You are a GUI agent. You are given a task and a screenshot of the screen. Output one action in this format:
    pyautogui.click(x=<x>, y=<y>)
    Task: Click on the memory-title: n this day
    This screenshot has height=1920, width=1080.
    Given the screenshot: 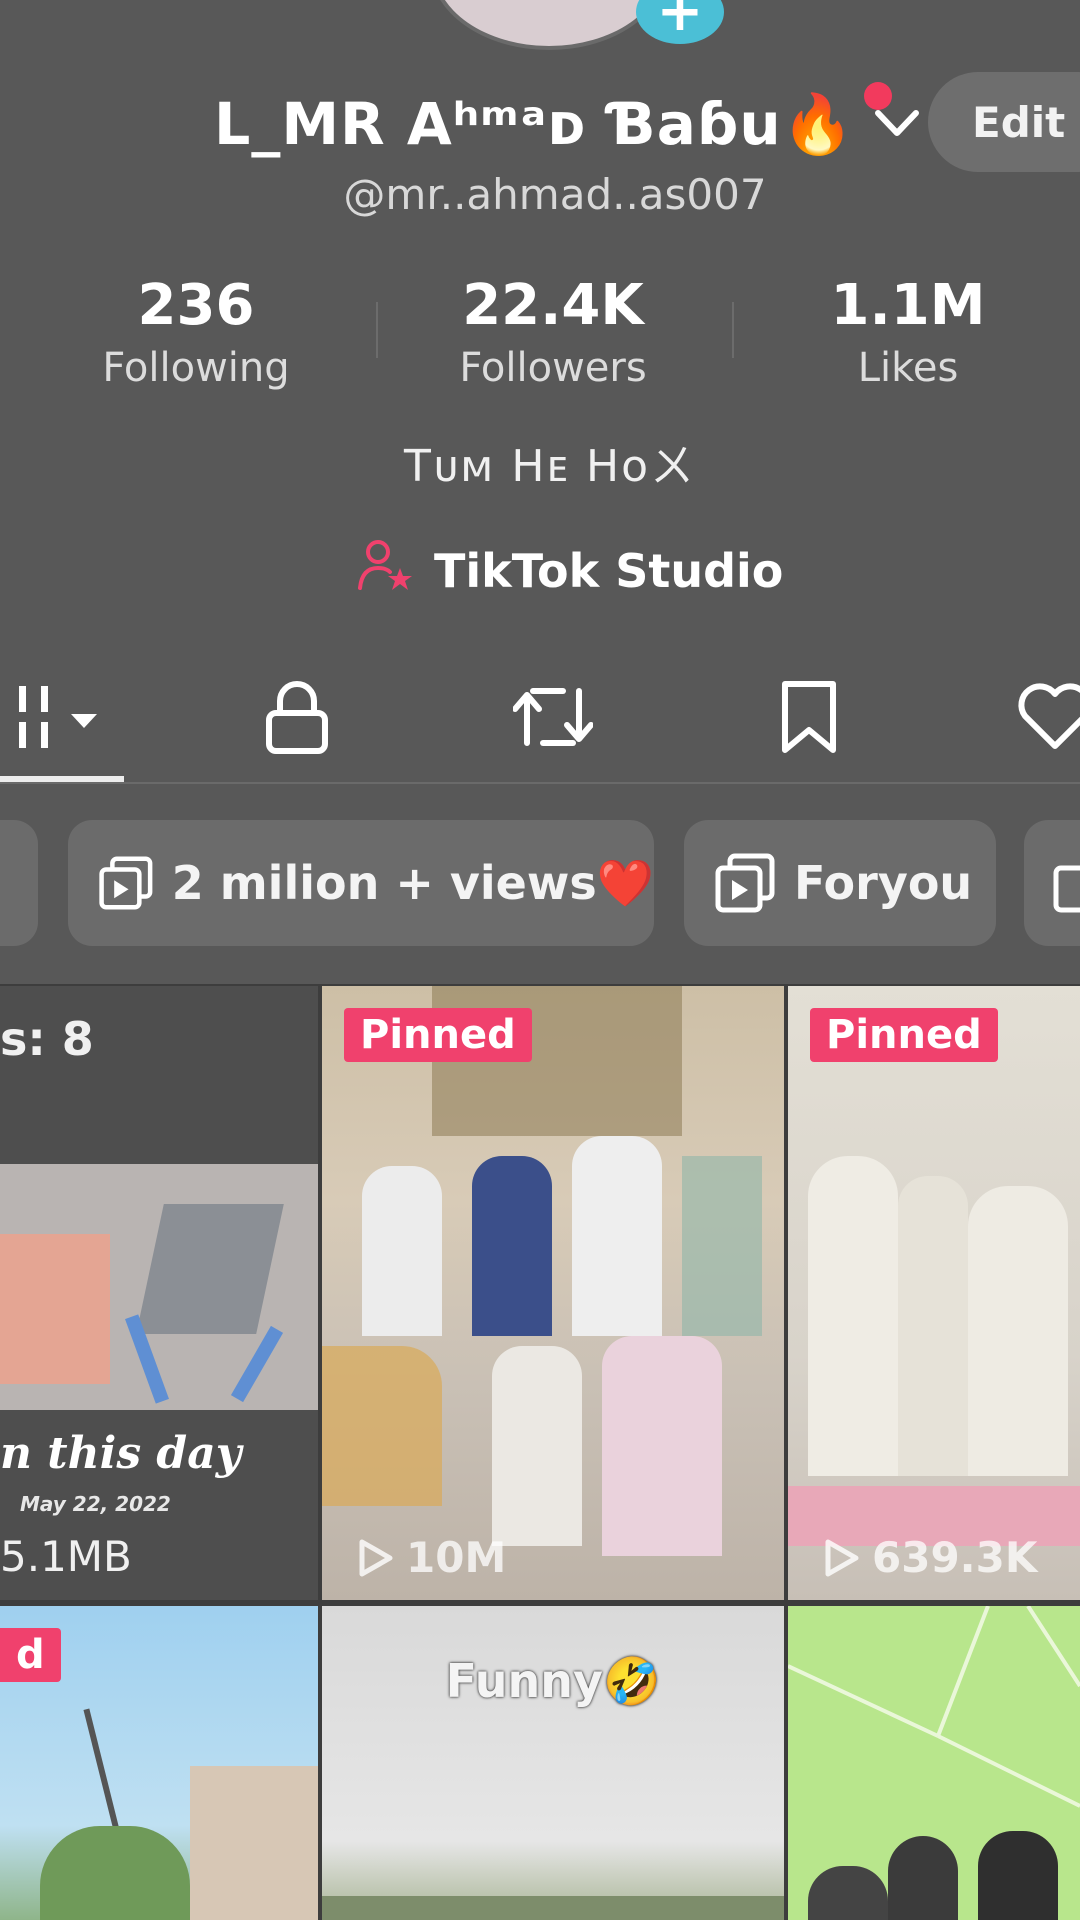 What is the action you would take?
    pyautogui.click(x=121, y=1453)
    